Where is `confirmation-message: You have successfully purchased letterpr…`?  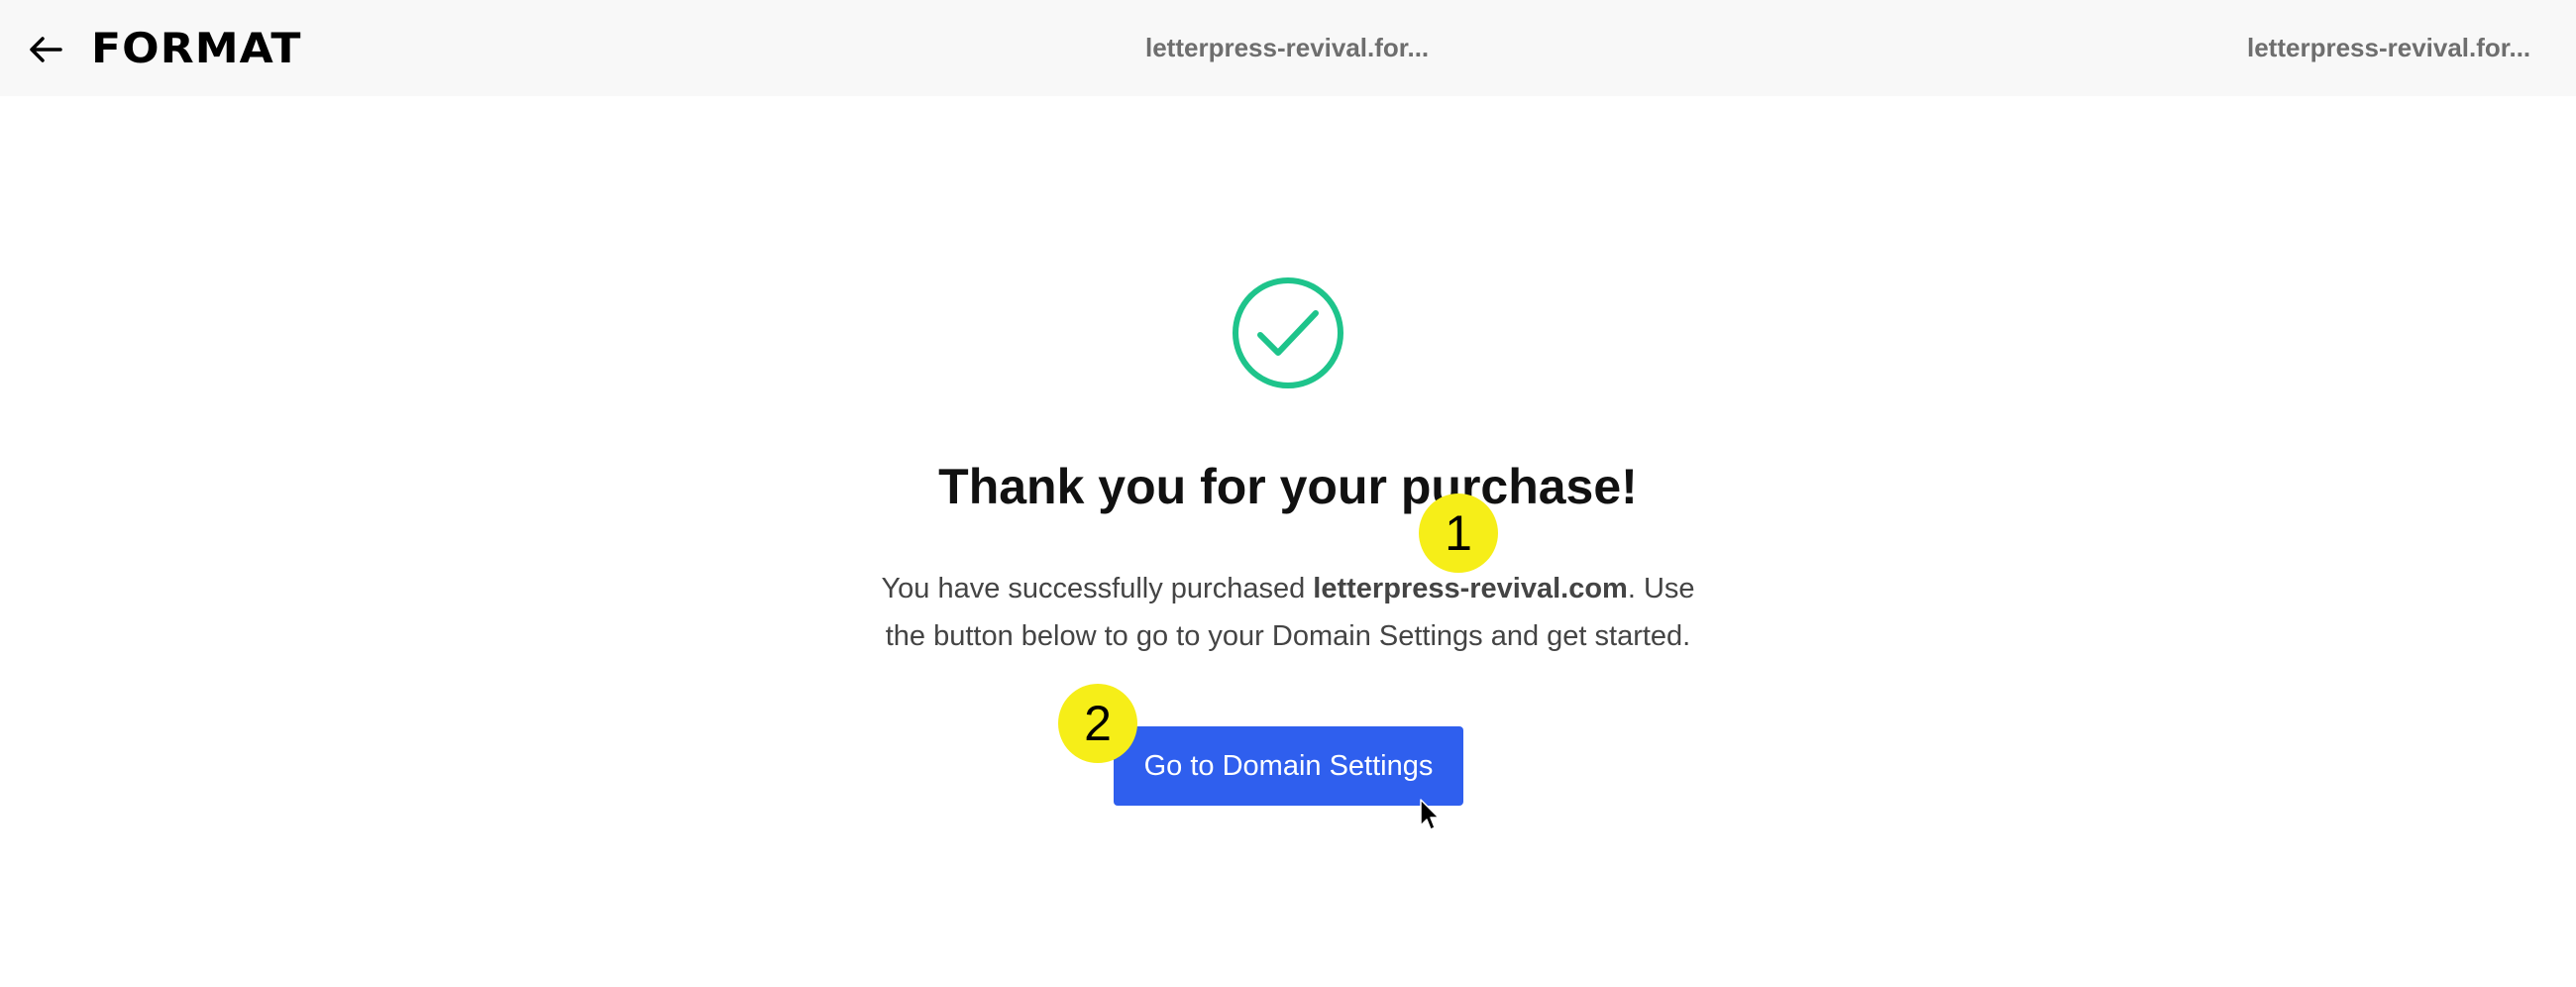 confirmation-message: You have successfully purchased letterpr… is located at coordinates (1288, 612).